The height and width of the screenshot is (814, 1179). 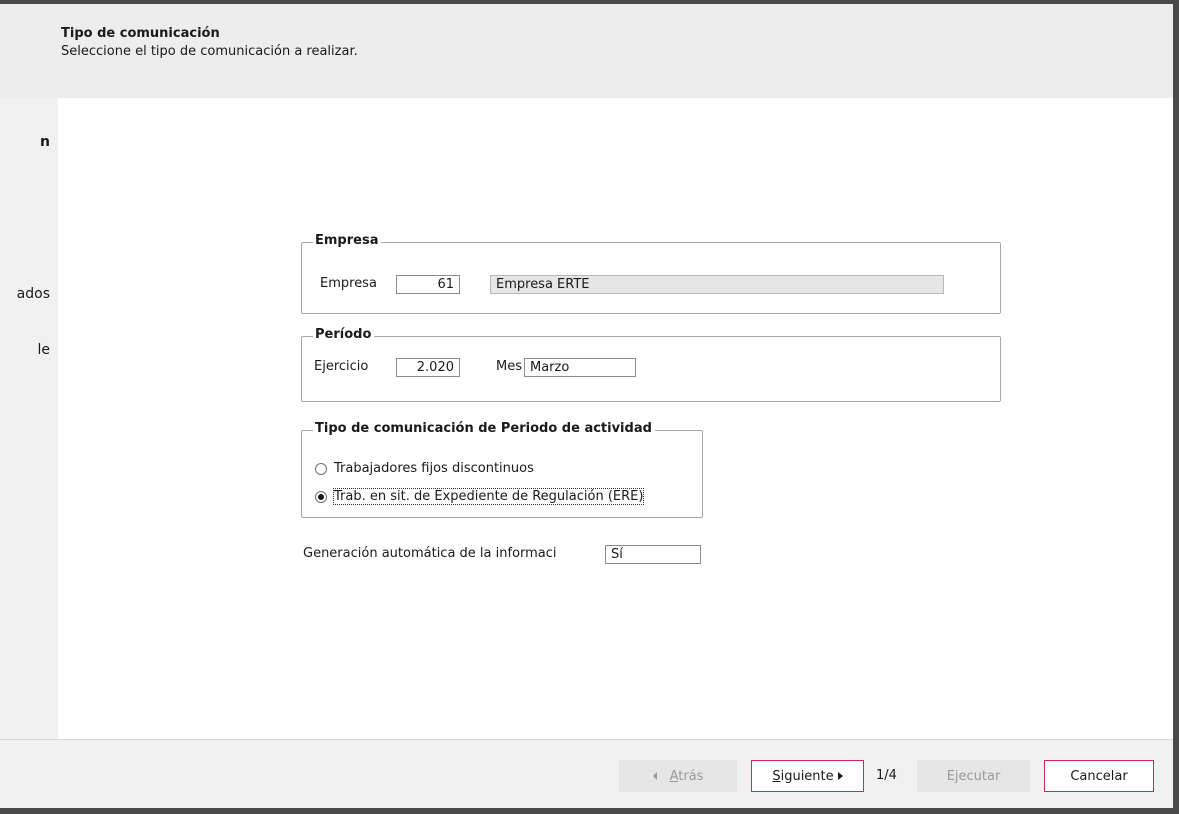 What do you see at coordinates (347, 240) in the screenshot?
I see `empresa-group-legend: Empresa` at bounding box center [347, 240].